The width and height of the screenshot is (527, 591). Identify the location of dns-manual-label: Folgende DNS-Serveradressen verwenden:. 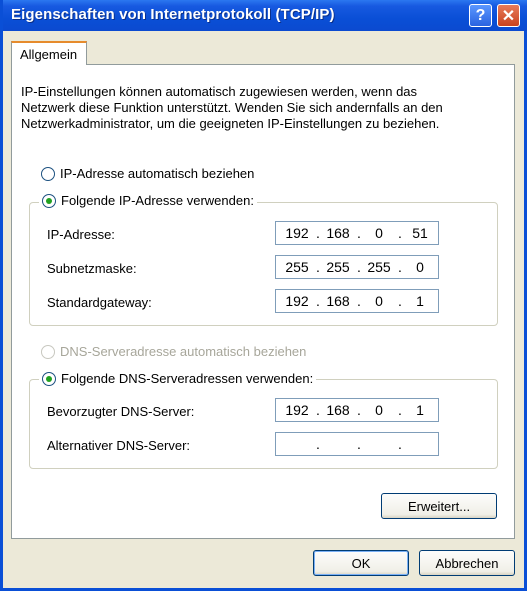
(187, 378).